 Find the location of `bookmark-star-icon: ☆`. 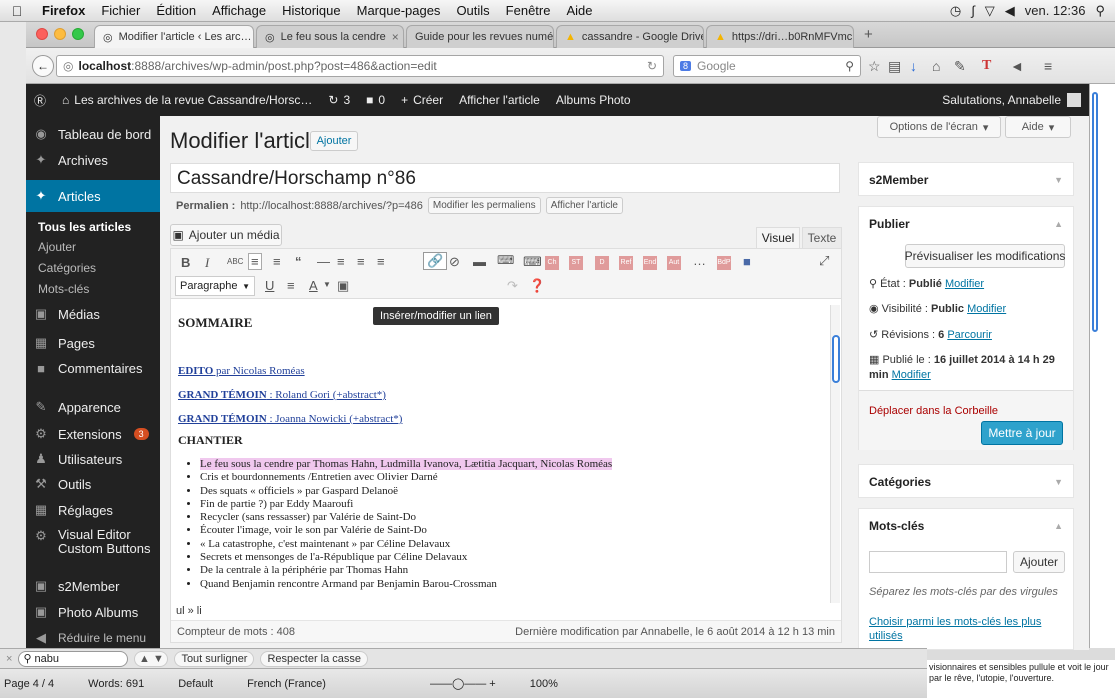

bookmark-star-icon: ☆ is located at coordinates (874, 66).